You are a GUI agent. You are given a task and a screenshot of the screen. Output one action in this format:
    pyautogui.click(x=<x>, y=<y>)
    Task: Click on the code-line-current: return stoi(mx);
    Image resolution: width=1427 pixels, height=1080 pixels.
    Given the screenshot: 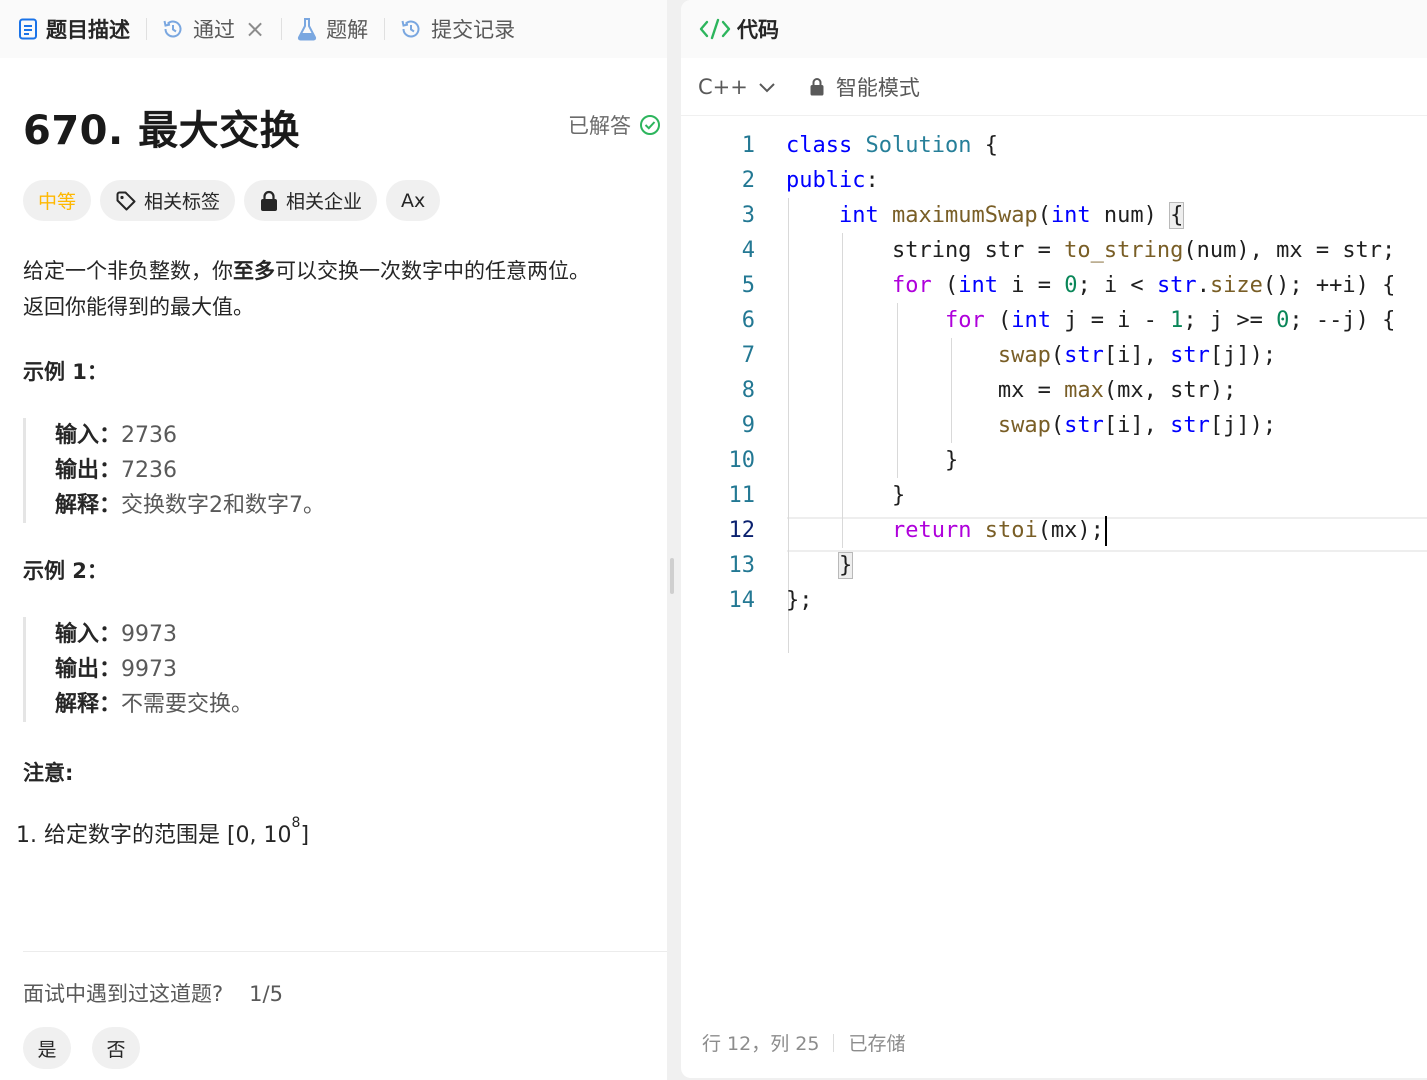 What is the action you would take?
    pyautogui.click(x=946, y=530)
    